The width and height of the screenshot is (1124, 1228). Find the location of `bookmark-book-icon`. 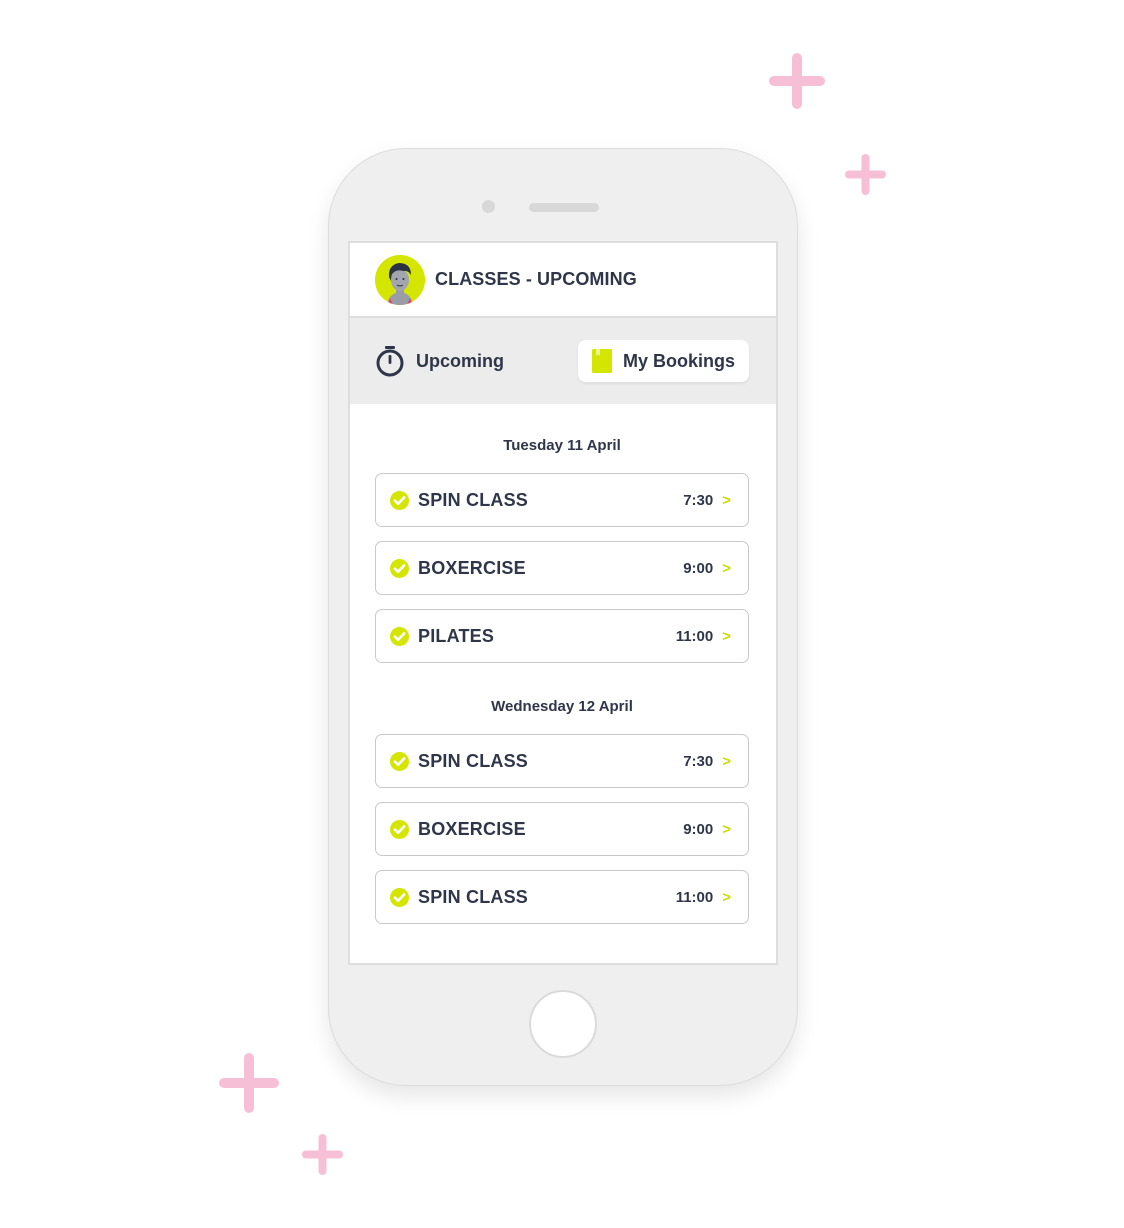

bookmark-book-icon is located at coordinates (601, 361).